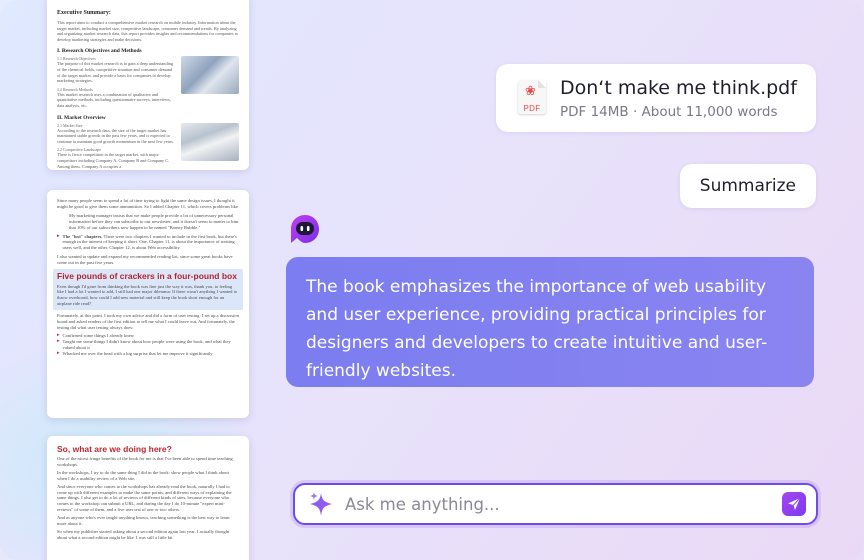  What do you see at coordinates (81, 117) in the screenshot?
I see `page1-section2: II. Market Overview` at bounding box center [81, 117].